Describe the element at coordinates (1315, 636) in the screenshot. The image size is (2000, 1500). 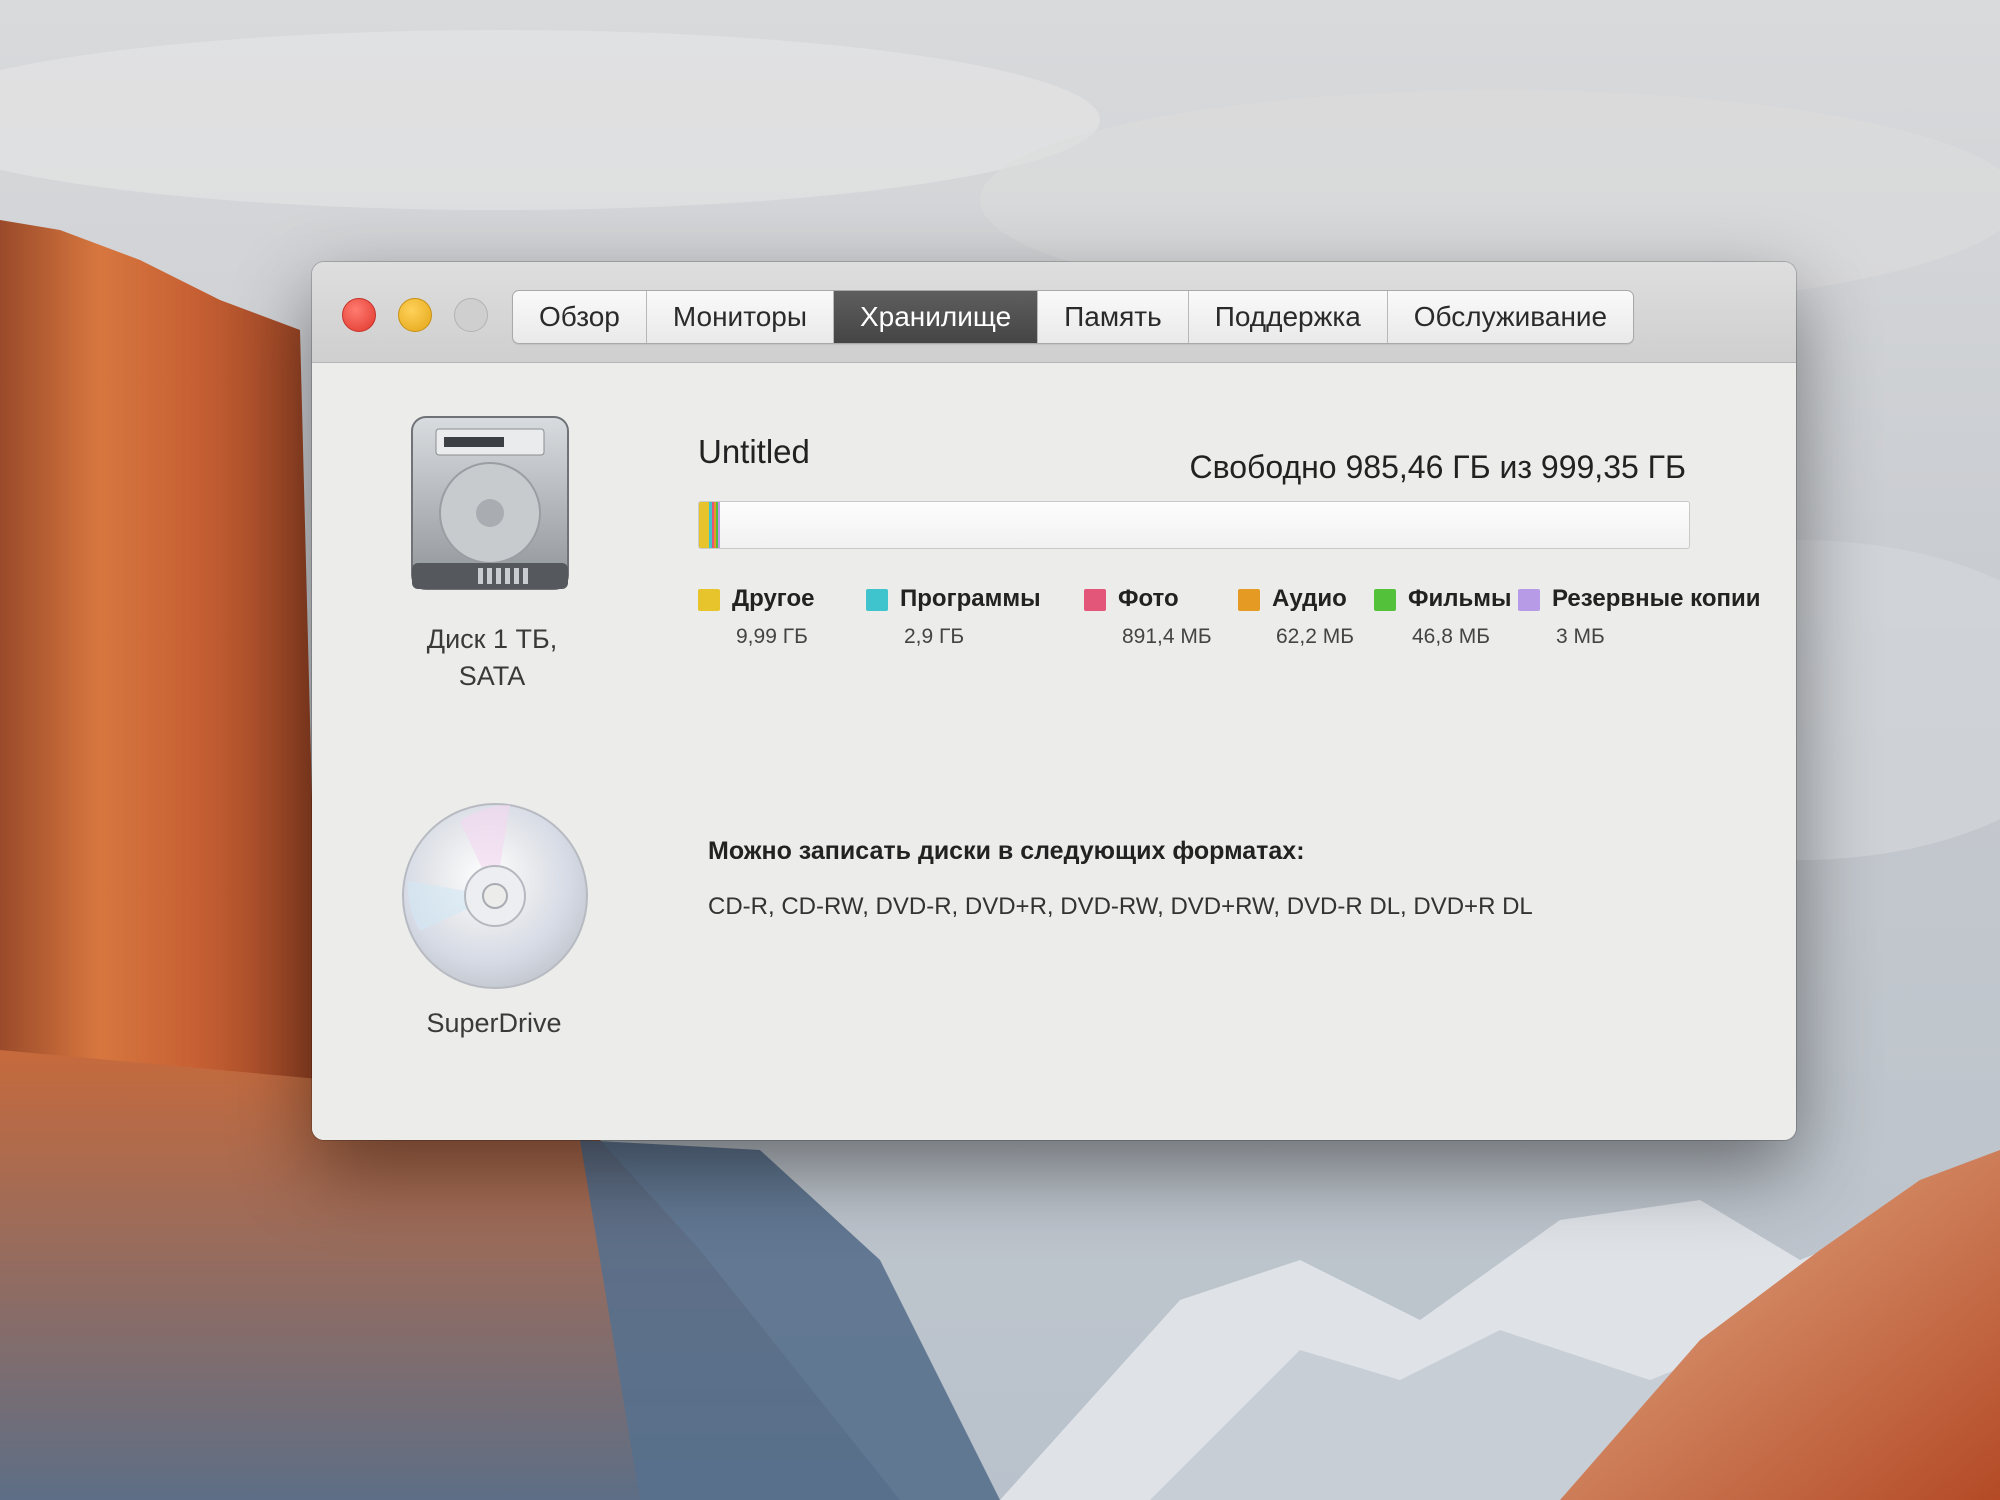
I see `legend-value-audio: 62,2 МБ` at that location.